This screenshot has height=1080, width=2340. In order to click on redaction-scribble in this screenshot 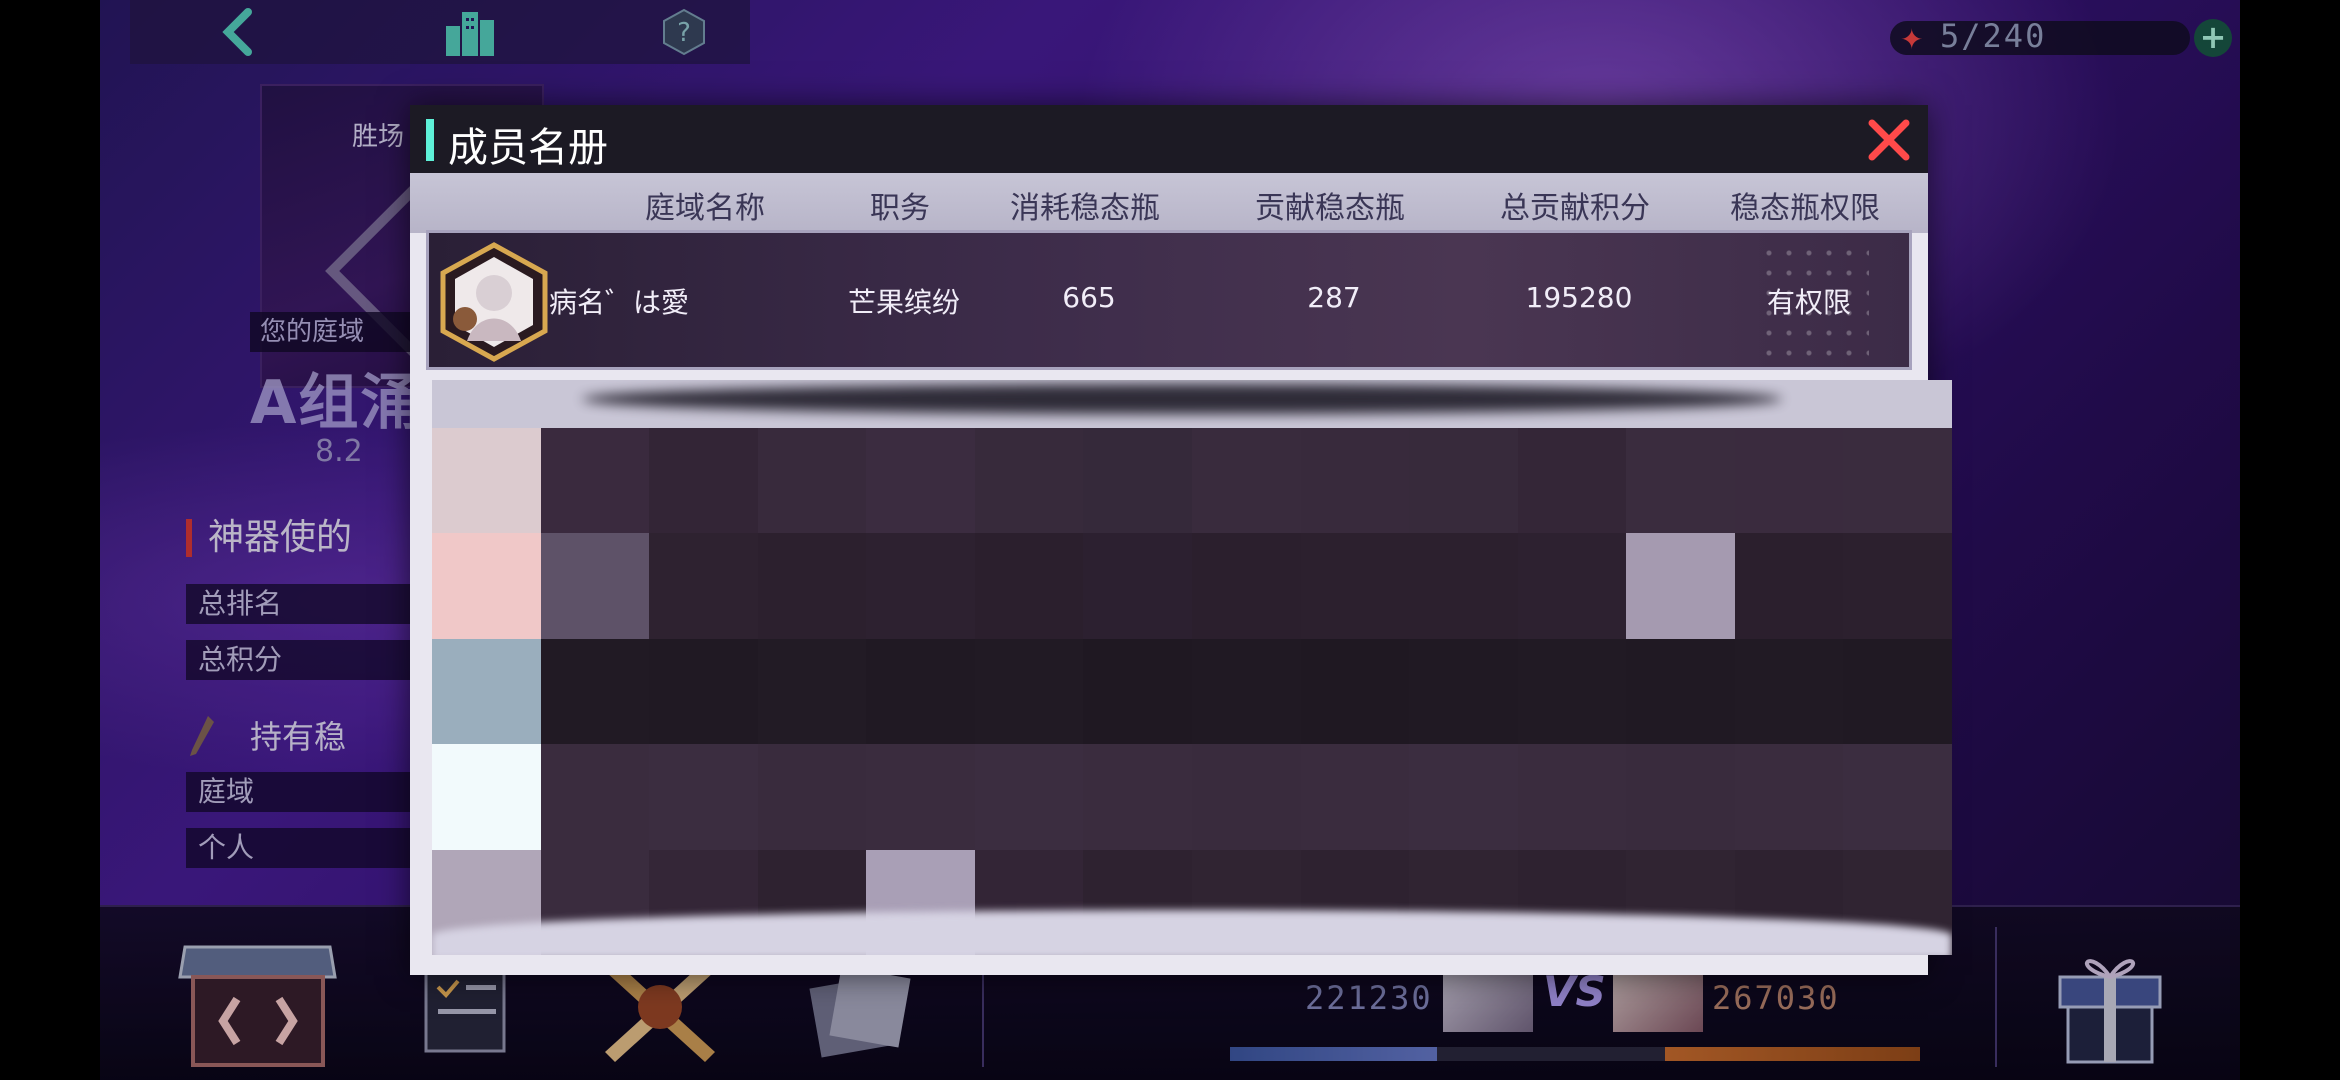, I will do `click(1182, 399)`.